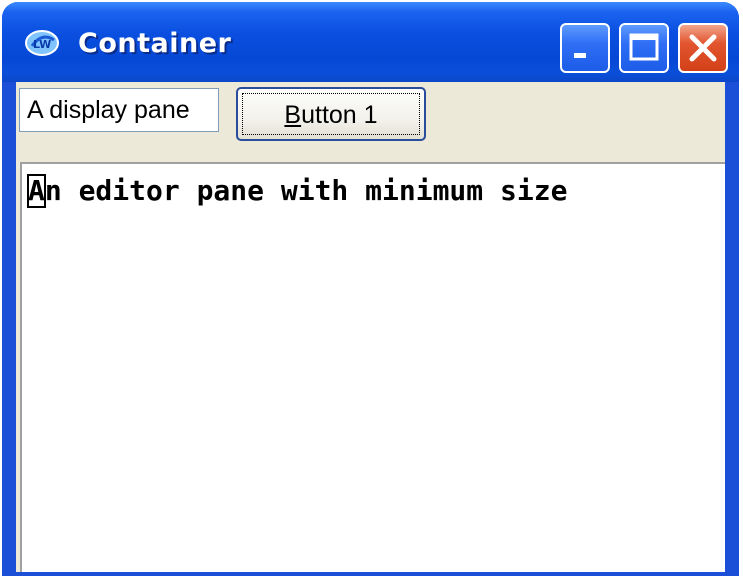 The width and height of the screenshot is (743, 580). I want to click on minimize-icon, so click(580, 55).